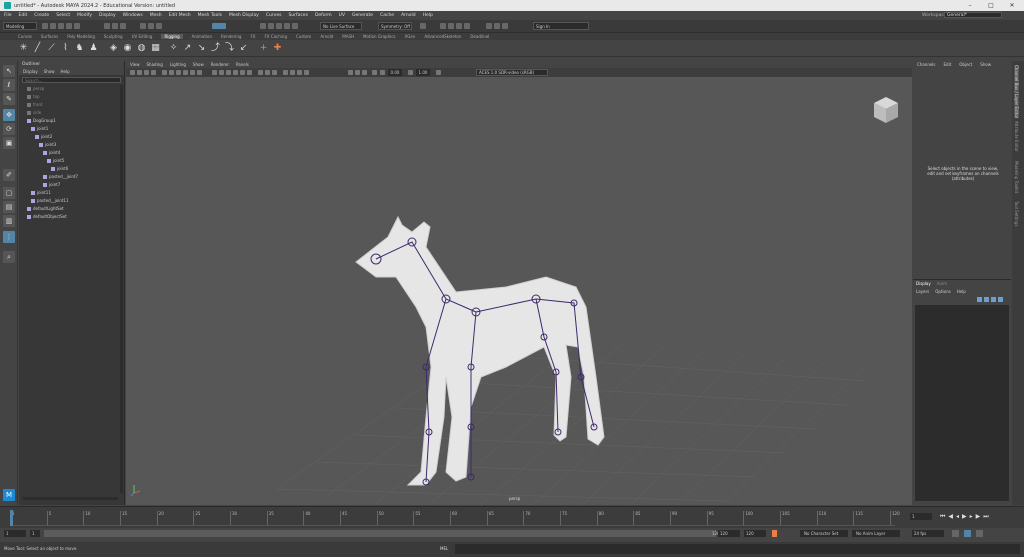 This screenshot has width=1024, height=557. I want to click on close-button: ✕, so click(1012, 5).